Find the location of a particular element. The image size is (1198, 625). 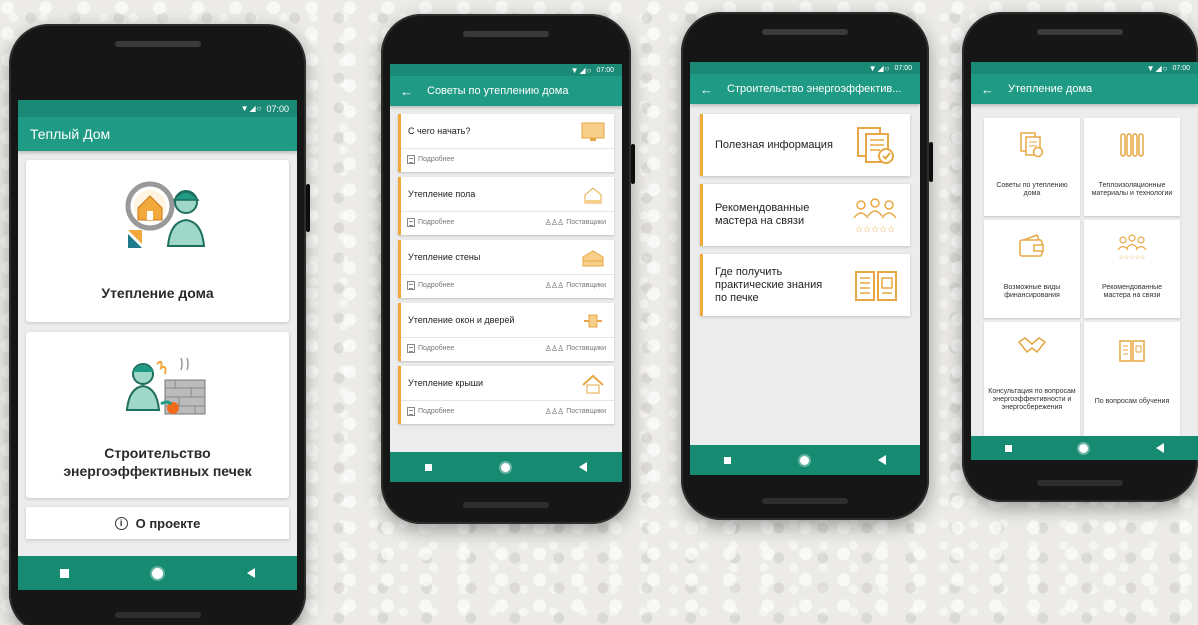

tip-title: С чего начать? is located at coordinates (439, 131).